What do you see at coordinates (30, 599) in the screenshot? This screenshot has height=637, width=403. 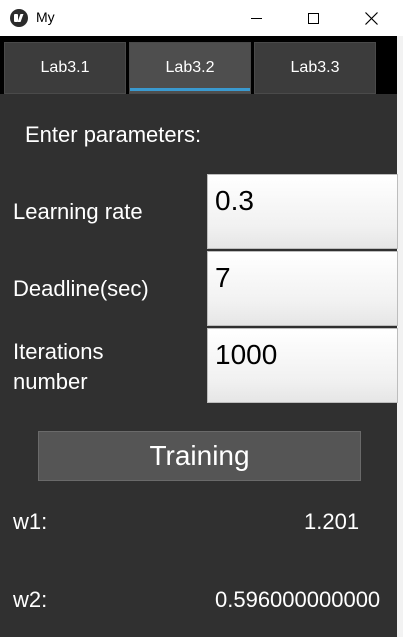 I see `w2-label: w2:` at bounding box center [30, 599].